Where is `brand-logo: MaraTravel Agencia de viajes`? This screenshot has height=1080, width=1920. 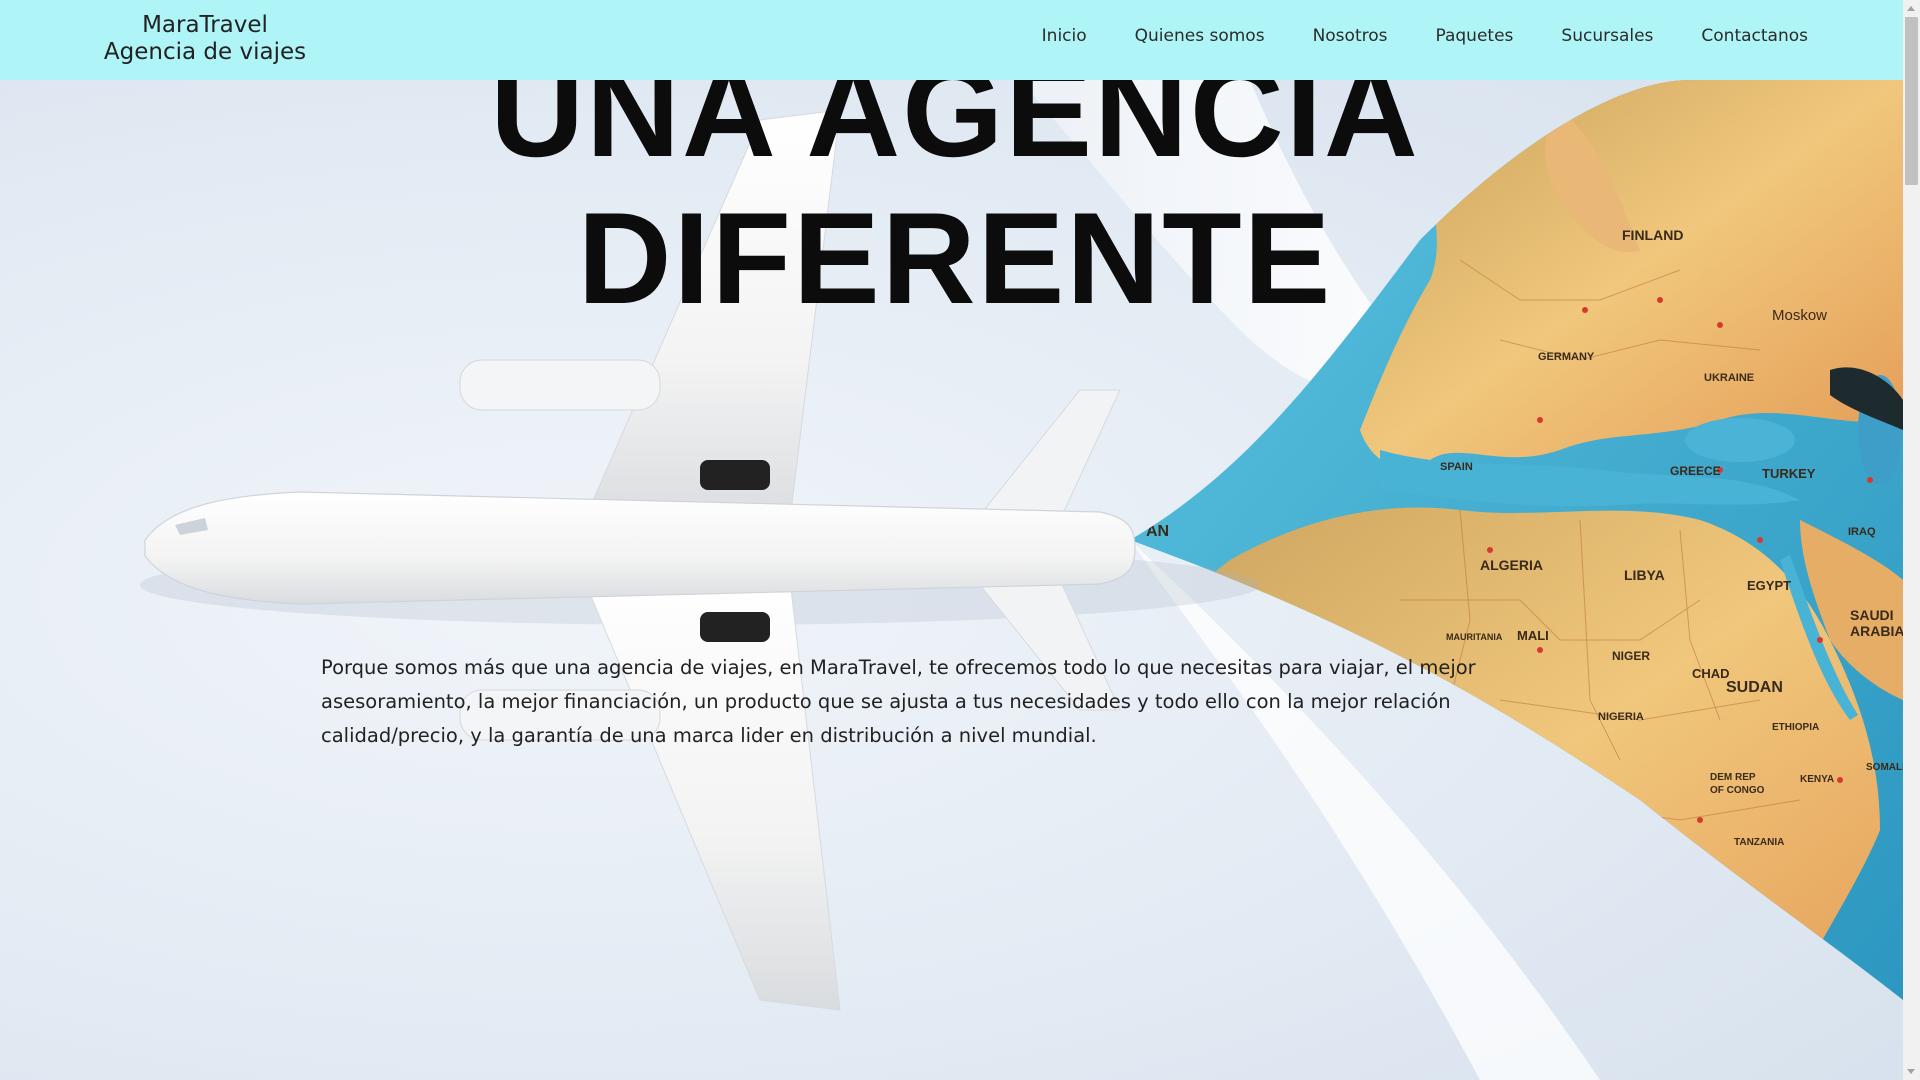 brand-logo: MaraTravel Agencia de viajes is located at coordinates (205, 39).